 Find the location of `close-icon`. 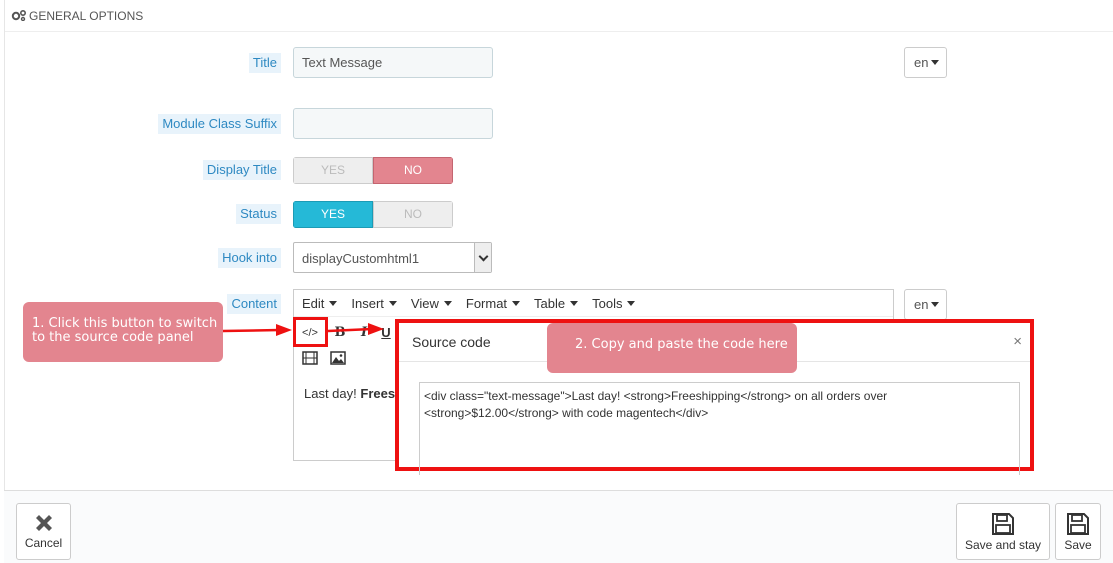

close-icon is located at coordinates (43, 523).